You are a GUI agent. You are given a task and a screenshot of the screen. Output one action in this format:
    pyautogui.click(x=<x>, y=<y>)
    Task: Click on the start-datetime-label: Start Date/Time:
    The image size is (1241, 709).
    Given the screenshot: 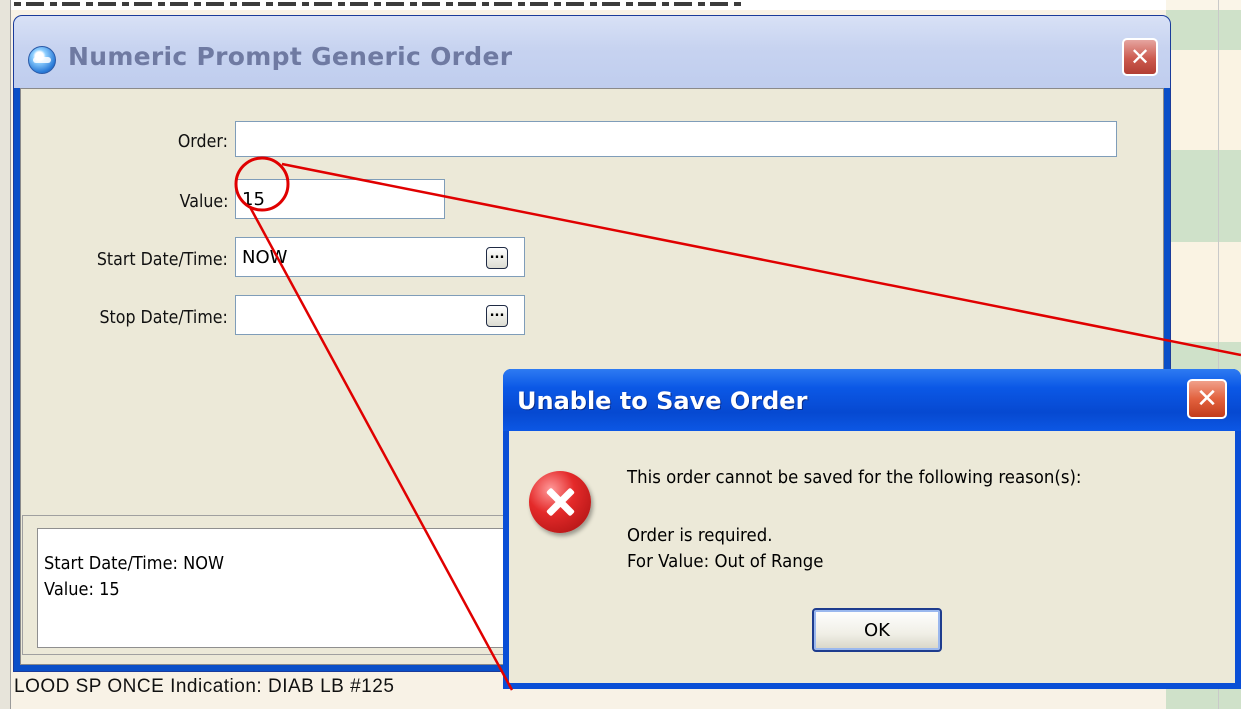 What is the action you would take?
    pyautogui.click(x=162, y=259)
    